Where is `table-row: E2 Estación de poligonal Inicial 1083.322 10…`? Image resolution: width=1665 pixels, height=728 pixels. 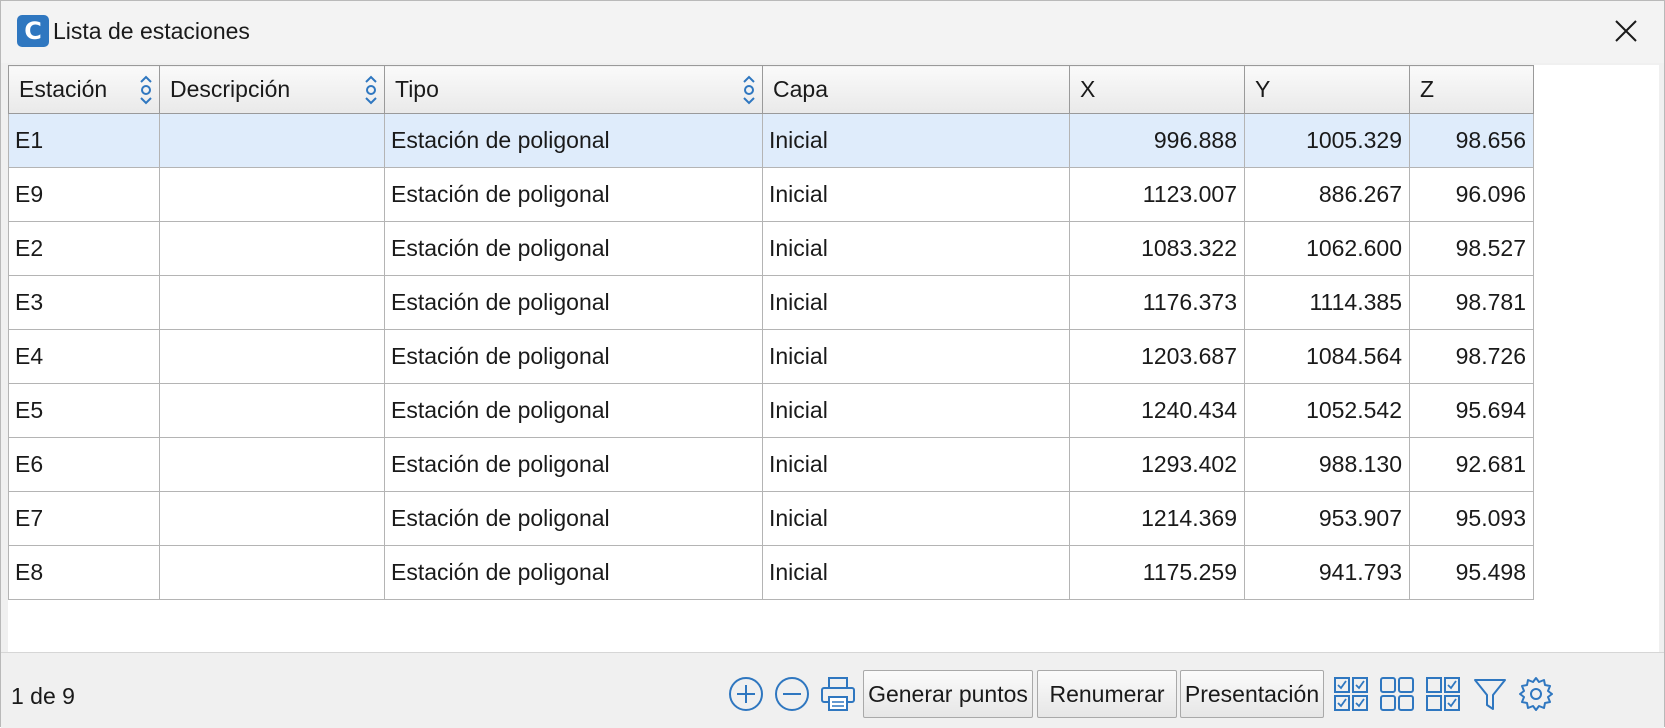 table-row: E2 Estación de poligonal Inicial 1083.322 10… is located at coordinates (771, 248).